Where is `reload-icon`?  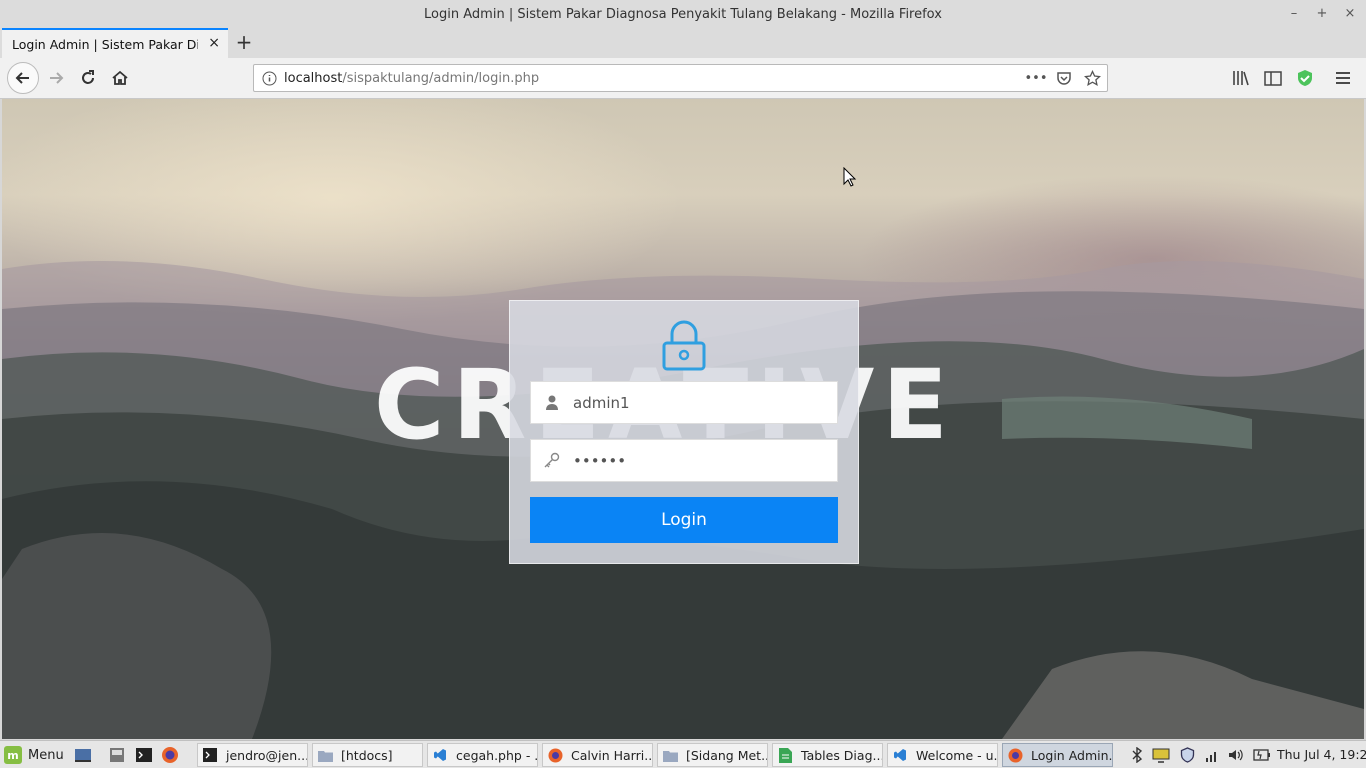
reload-icon is located at coordinates (88, 77).